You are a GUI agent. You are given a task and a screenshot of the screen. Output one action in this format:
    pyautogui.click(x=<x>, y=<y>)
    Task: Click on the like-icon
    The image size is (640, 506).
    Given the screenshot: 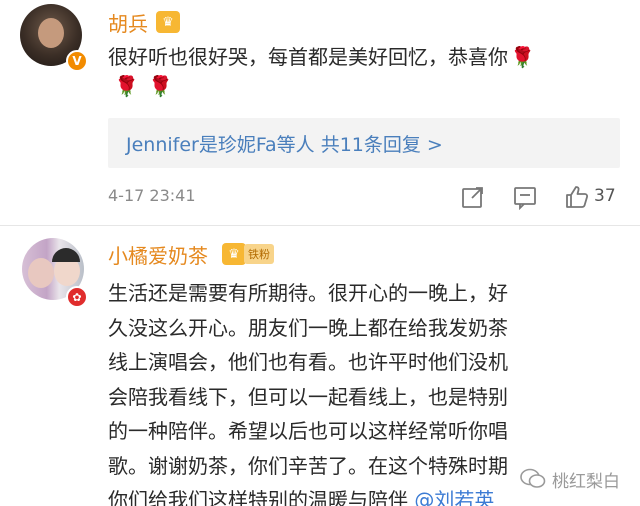 What is the action you would take?
    pyautogui.click(x=577, y=197)
    